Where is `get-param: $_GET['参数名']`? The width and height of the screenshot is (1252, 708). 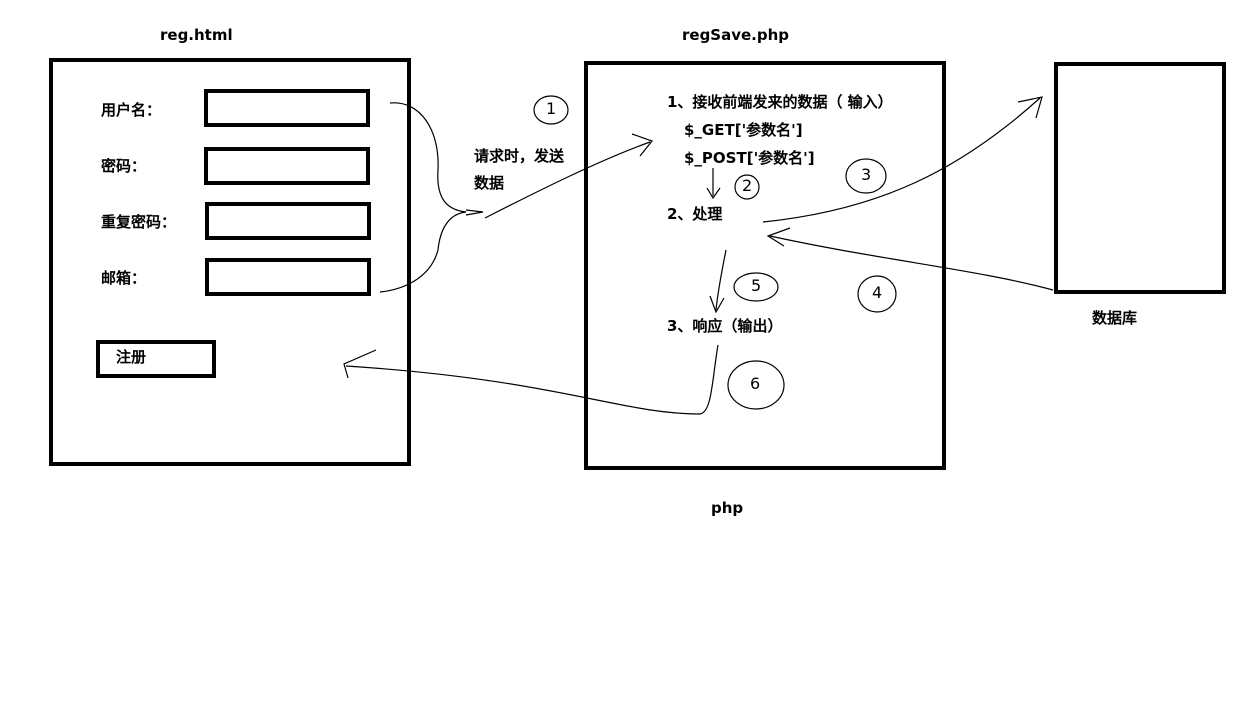 get-param: $_GET['参数名'] is located at coordinates (743, 130).